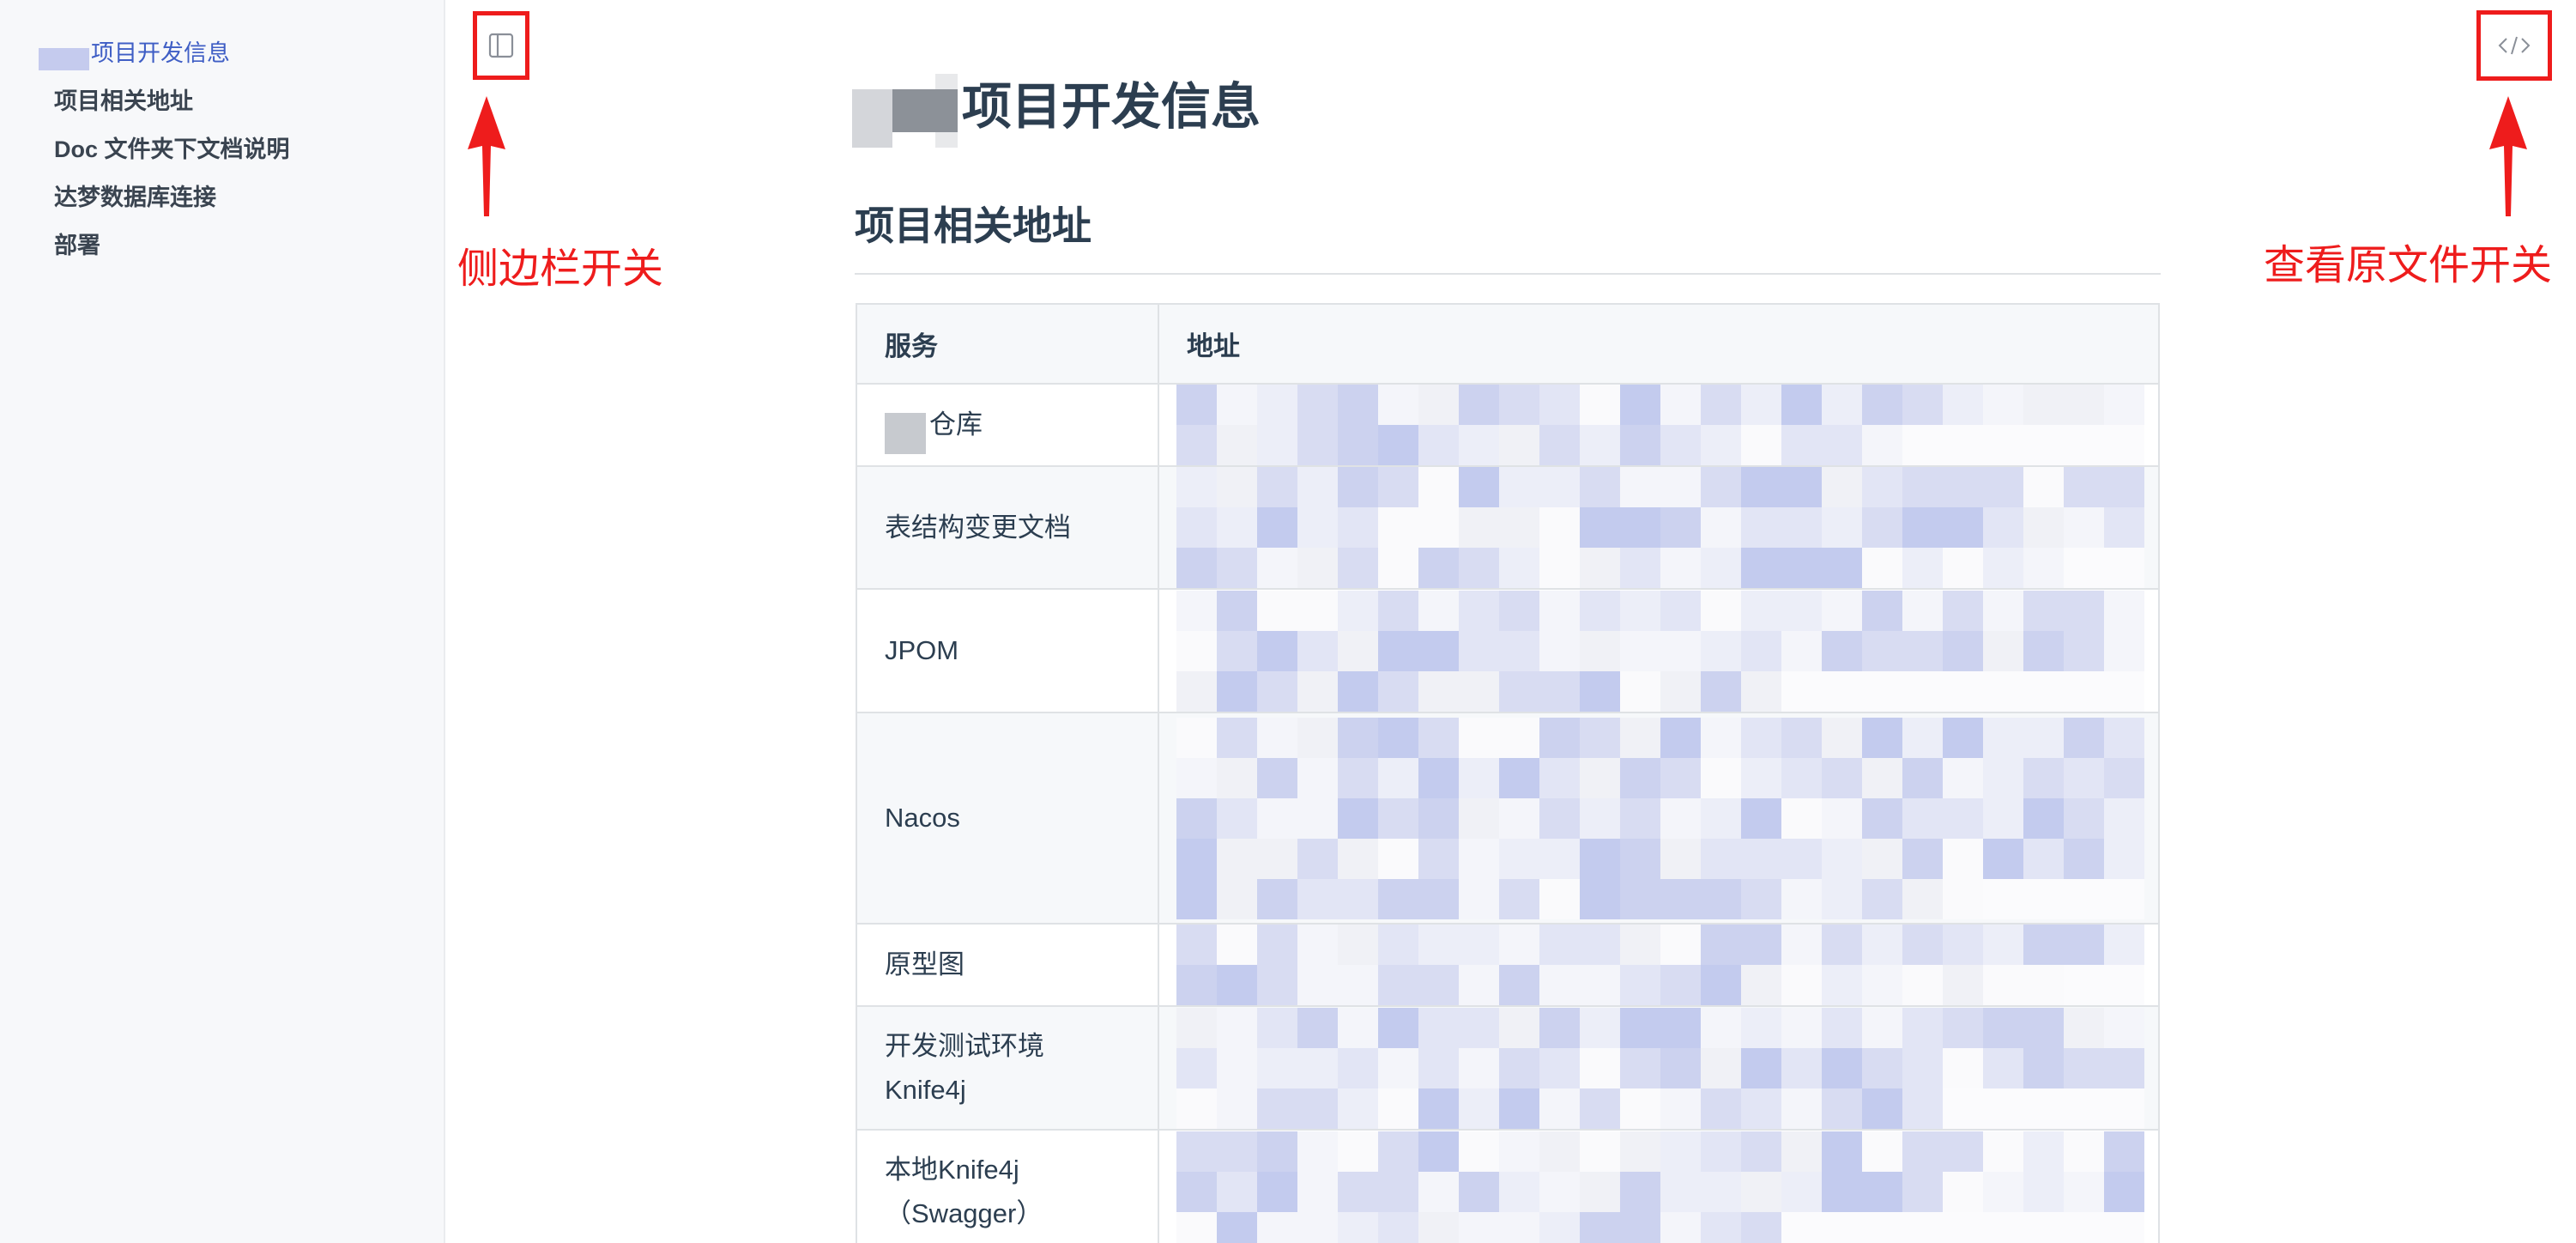 The image size is (2576, 1243). I want to click on code-brackets-icon, so click(2514, 46).